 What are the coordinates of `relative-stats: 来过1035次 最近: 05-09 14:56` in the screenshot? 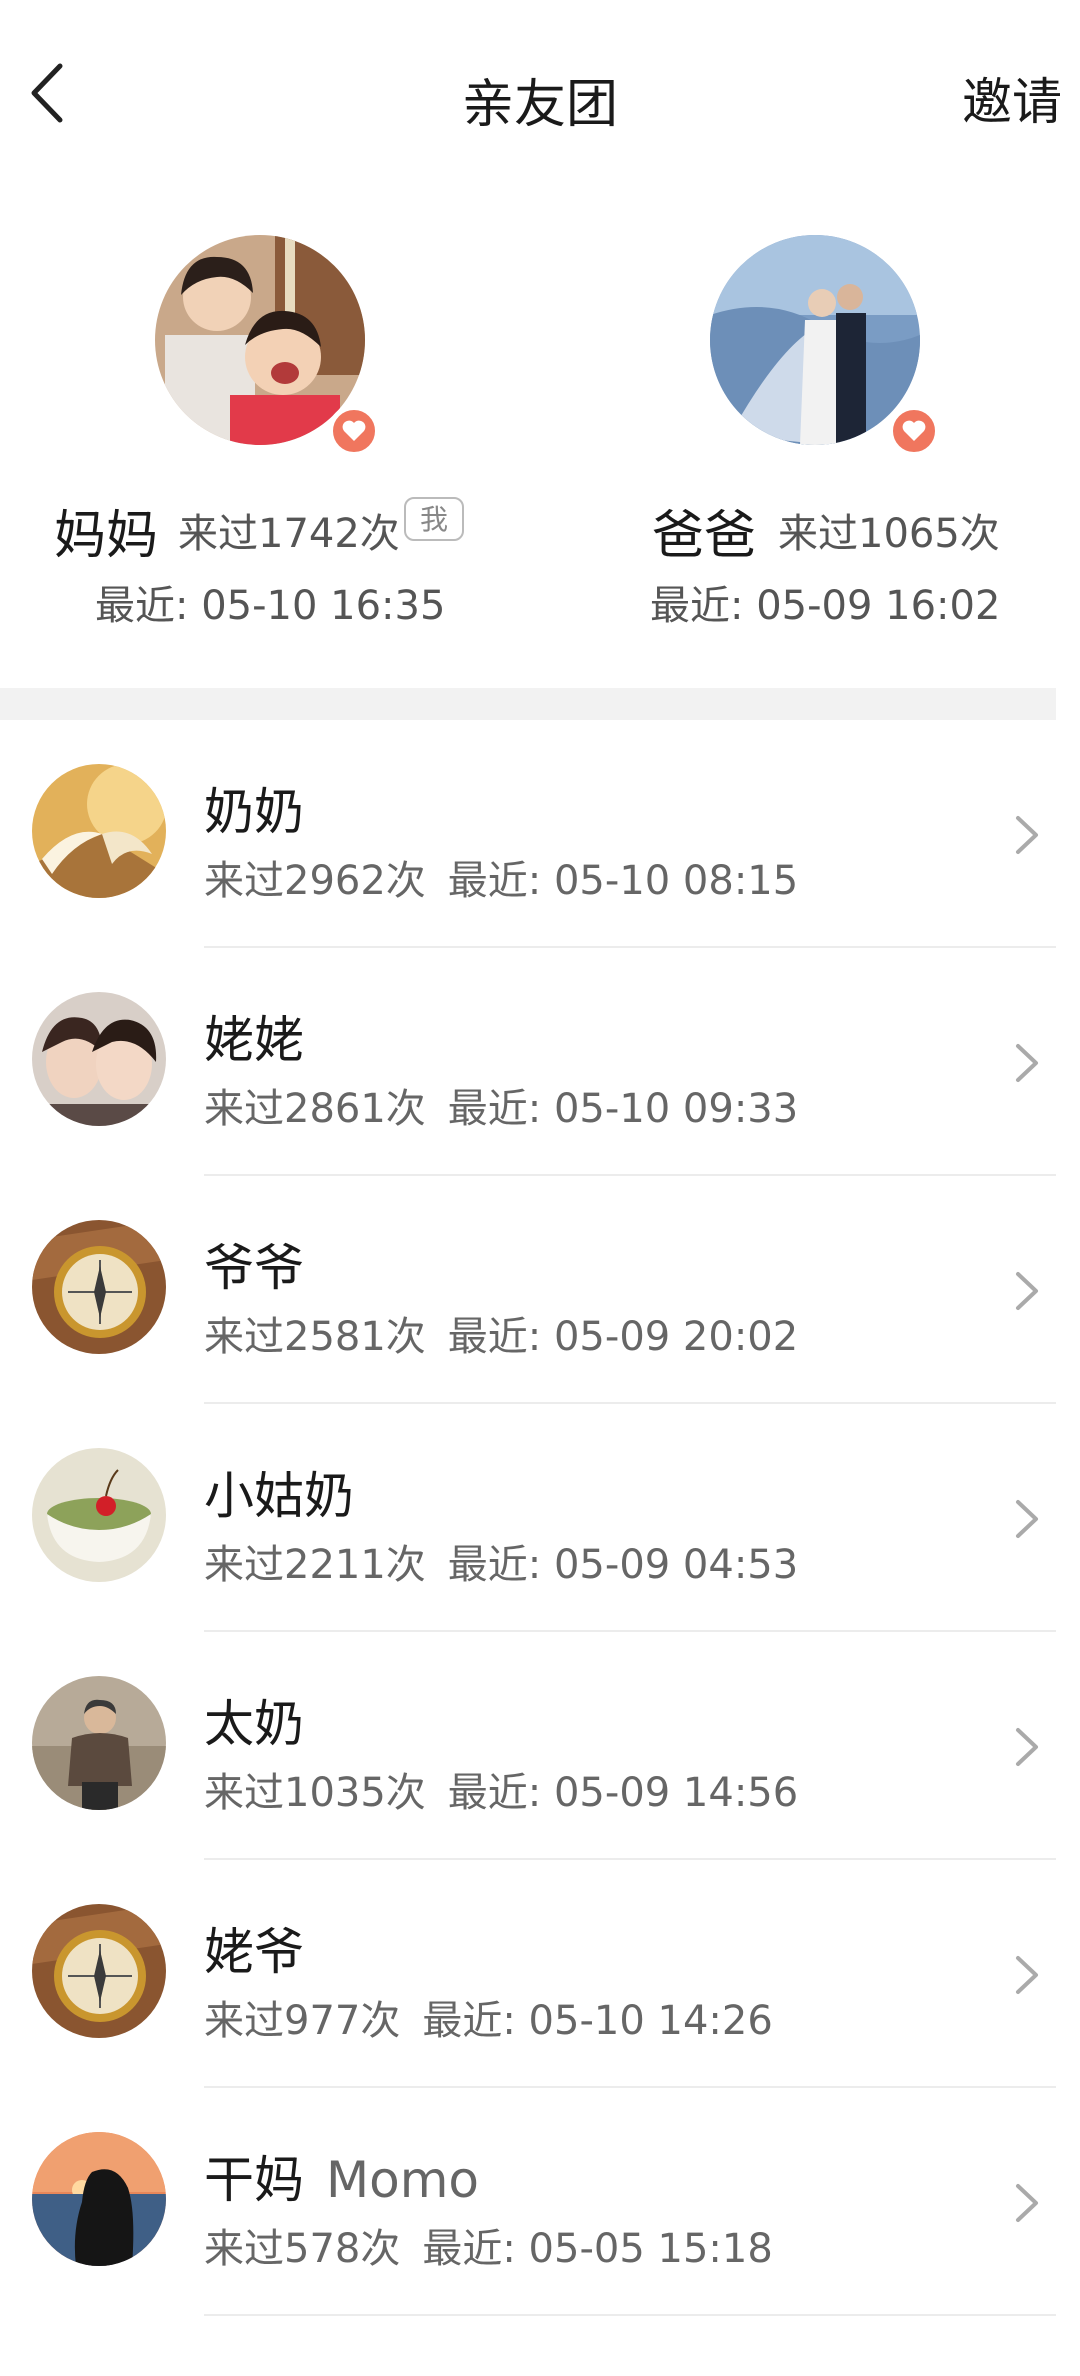 It's located at (501, 1793).